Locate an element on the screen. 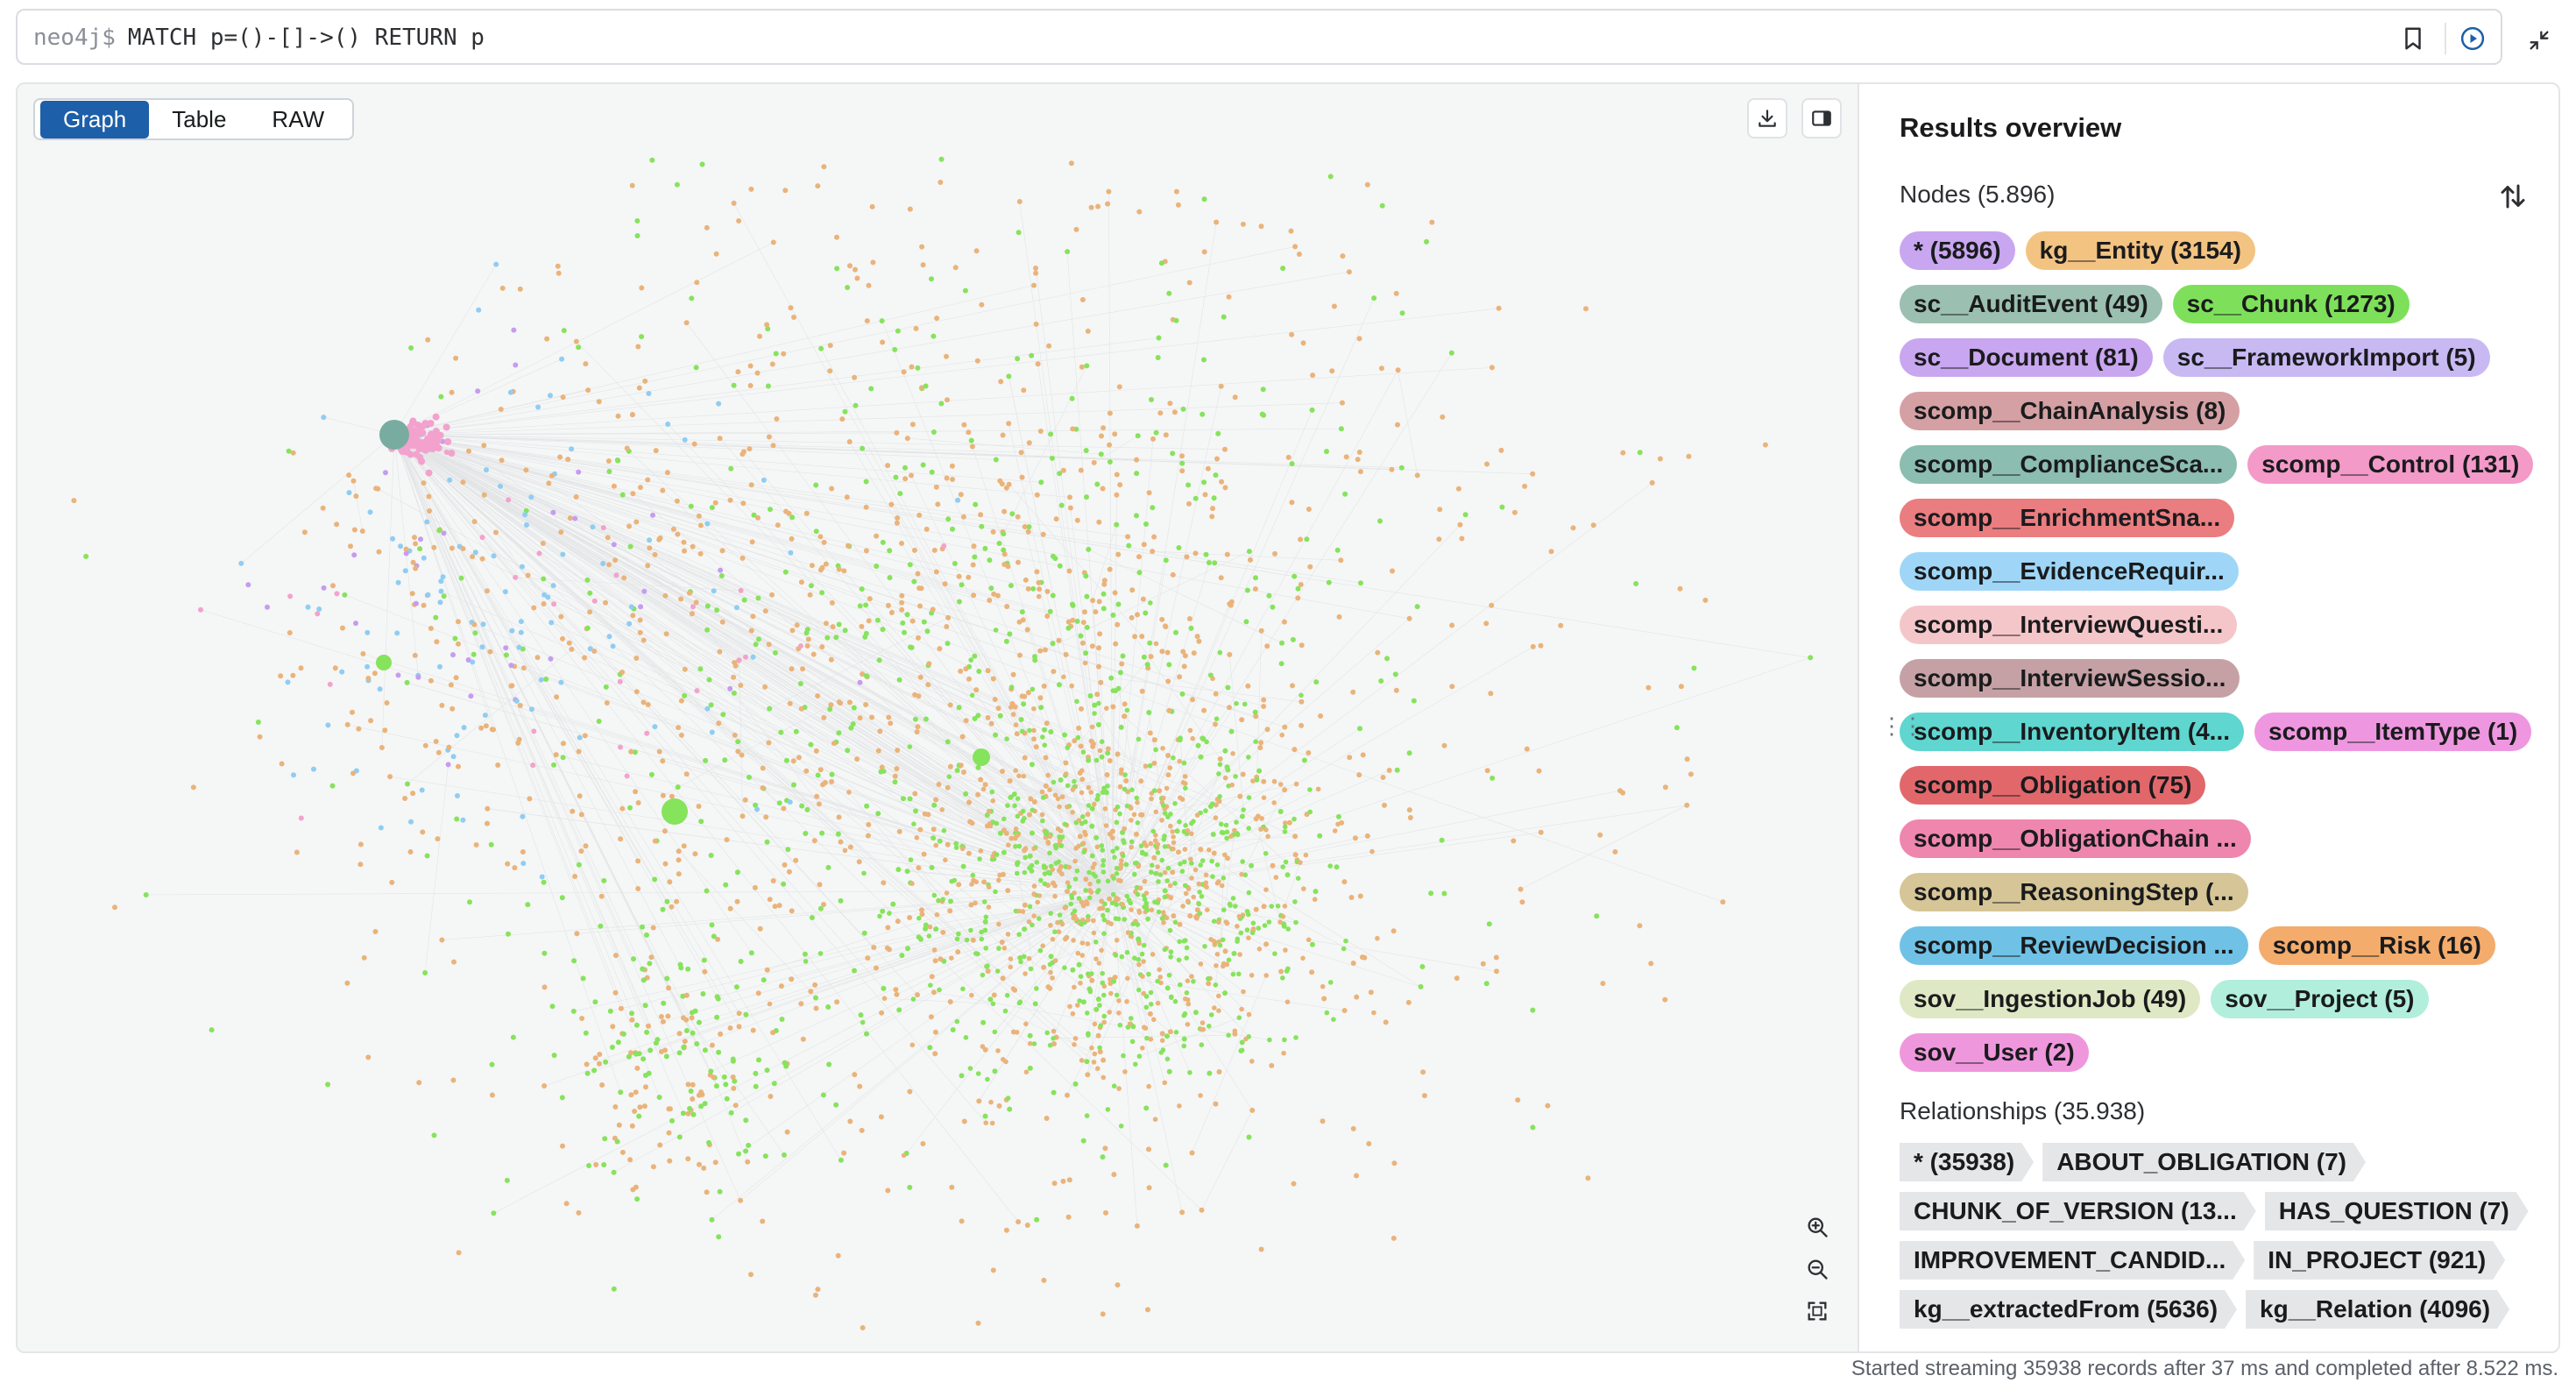 This screenshot has height=1397, width=2576. node-label-chip: sc__Document (81) is located at coordinates (2026, 358).